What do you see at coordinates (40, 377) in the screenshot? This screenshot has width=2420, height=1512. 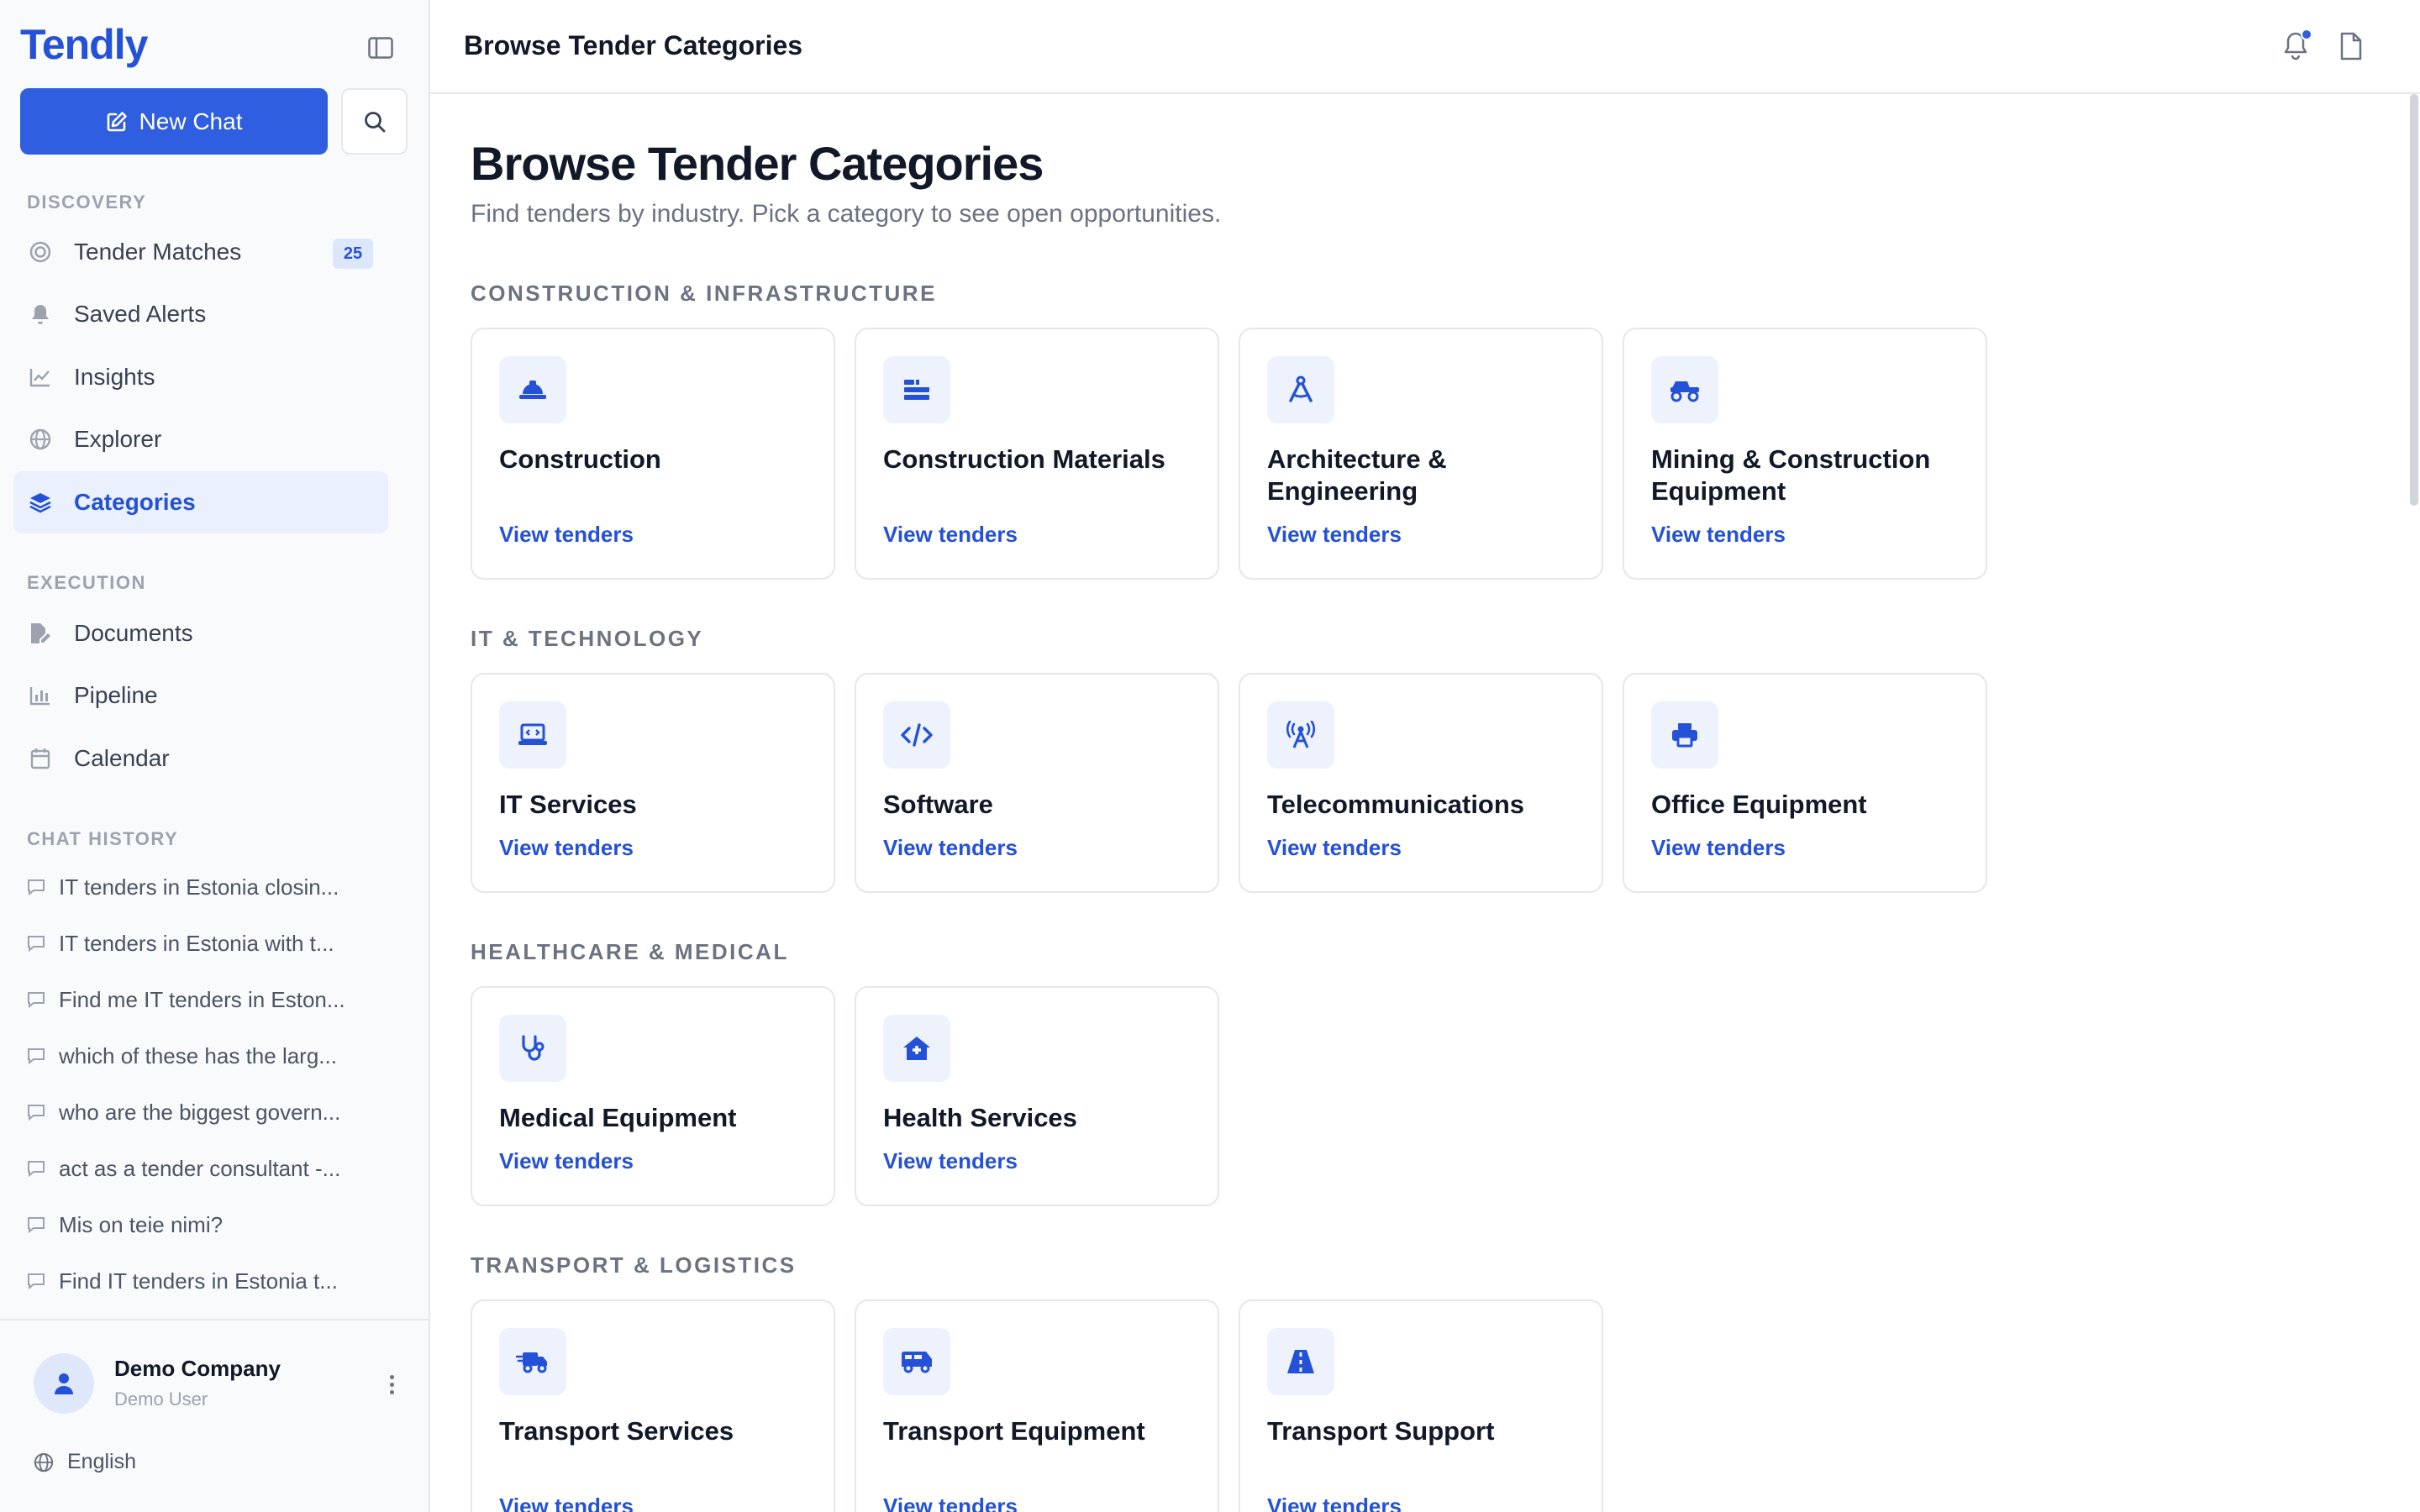 I see `line-chart-icon` at bounding box center [40, 377].